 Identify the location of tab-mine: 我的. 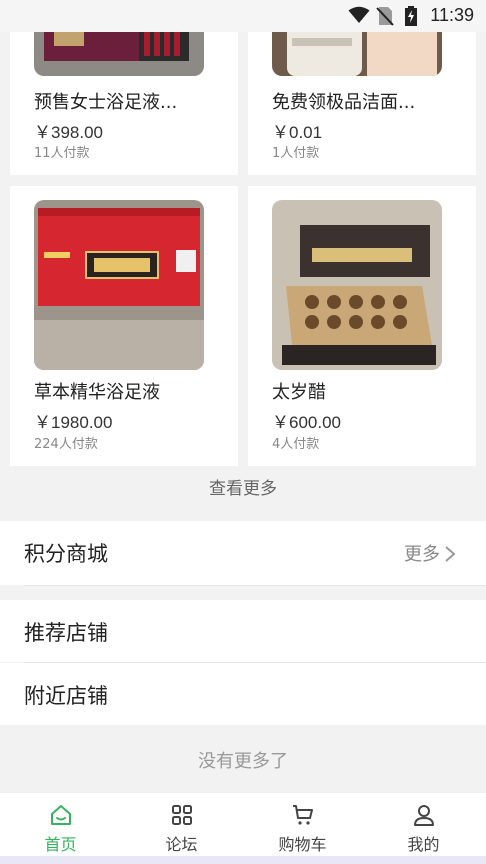
(423, 825).